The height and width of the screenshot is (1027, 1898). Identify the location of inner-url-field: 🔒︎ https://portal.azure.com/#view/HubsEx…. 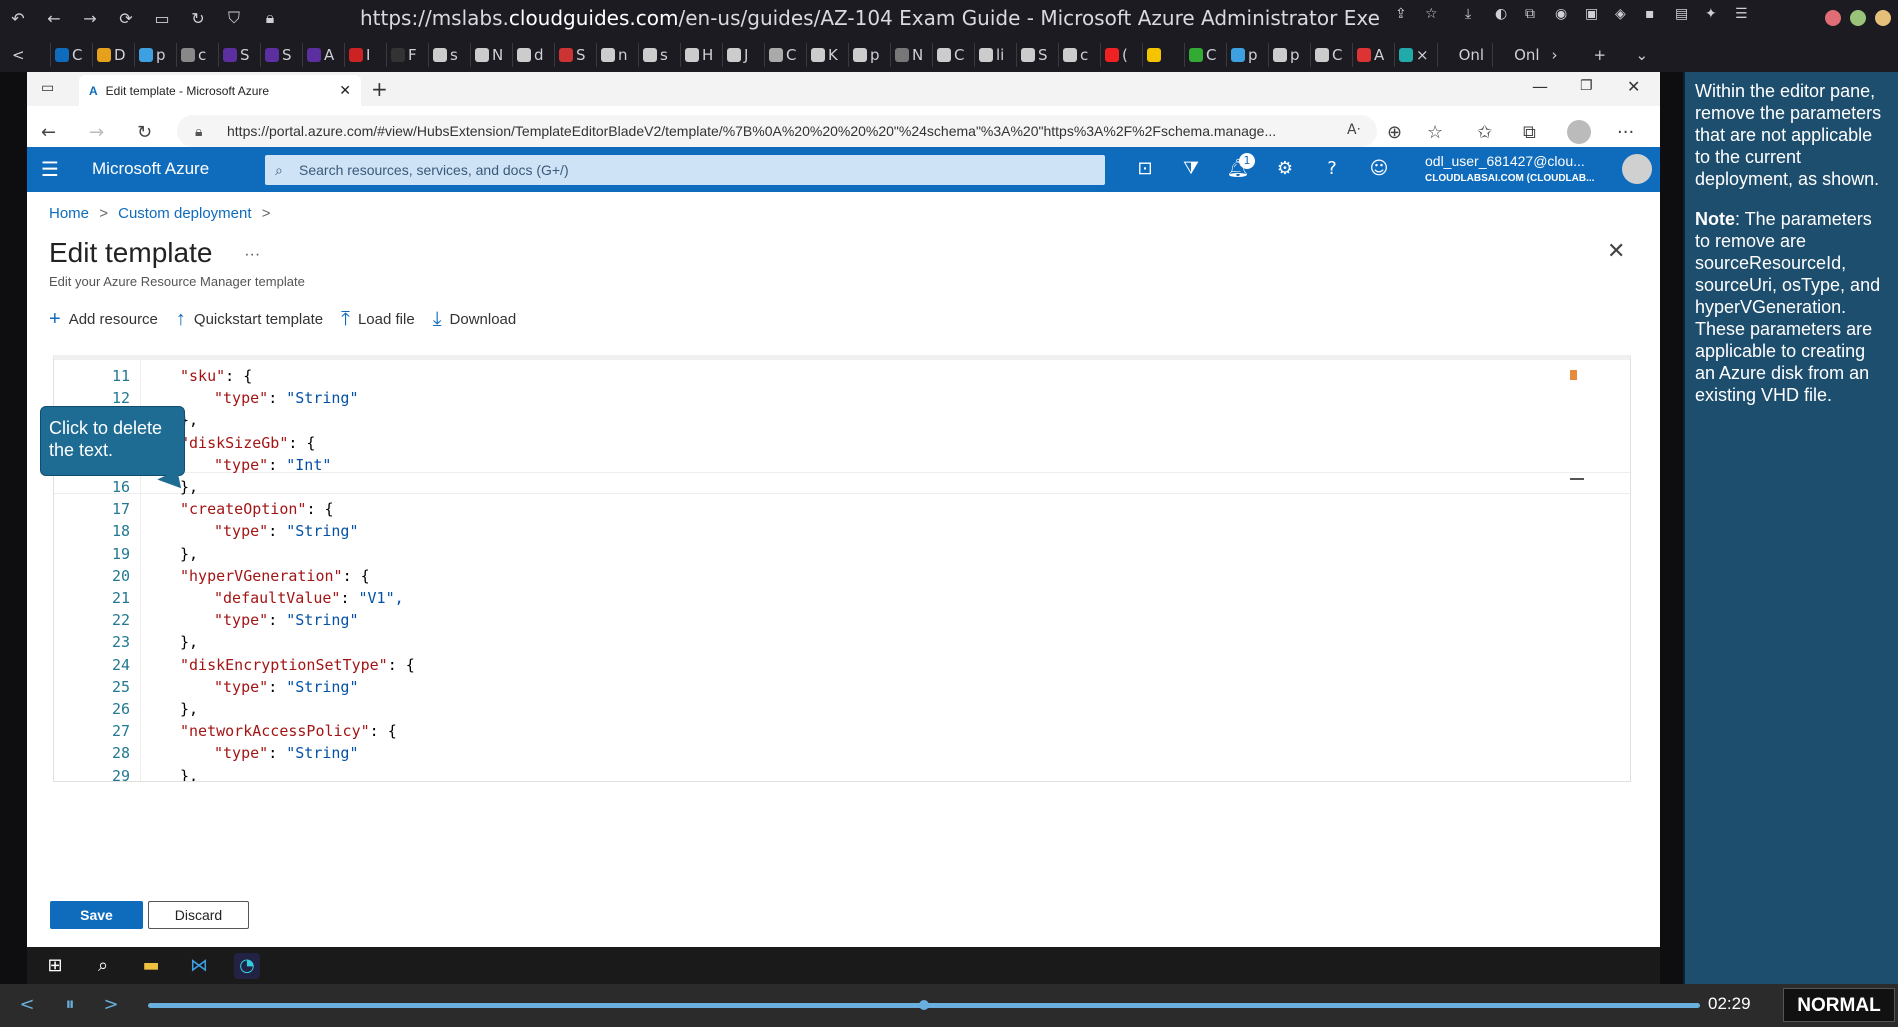
(777, 131).